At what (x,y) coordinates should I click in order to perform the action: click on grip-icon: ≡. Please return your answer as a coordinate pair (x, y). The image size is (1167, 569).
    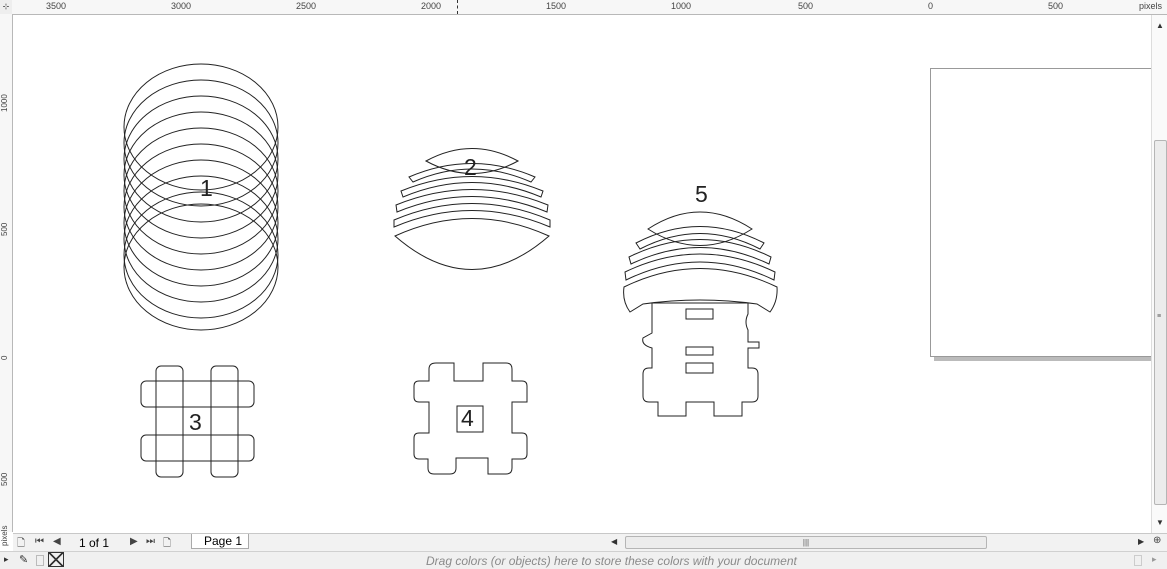
    Looking at the image, I should click on (1159, 316).